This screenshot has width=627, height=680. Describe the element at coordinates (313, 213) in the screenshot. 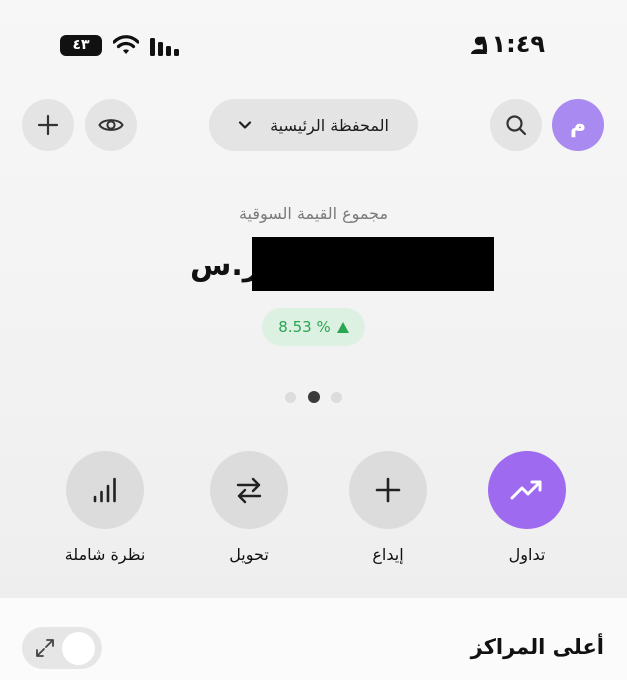

I see `market-value-label: مجموع القيمة السوقية` at that location.